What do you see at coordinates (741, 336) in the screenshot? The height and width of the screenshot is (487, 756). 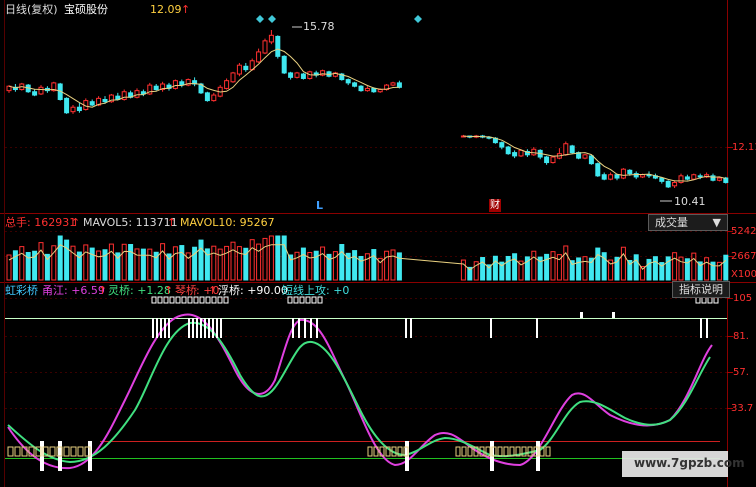 I see `indicator-axis-81: 81.` at bounding box center [741, 336].